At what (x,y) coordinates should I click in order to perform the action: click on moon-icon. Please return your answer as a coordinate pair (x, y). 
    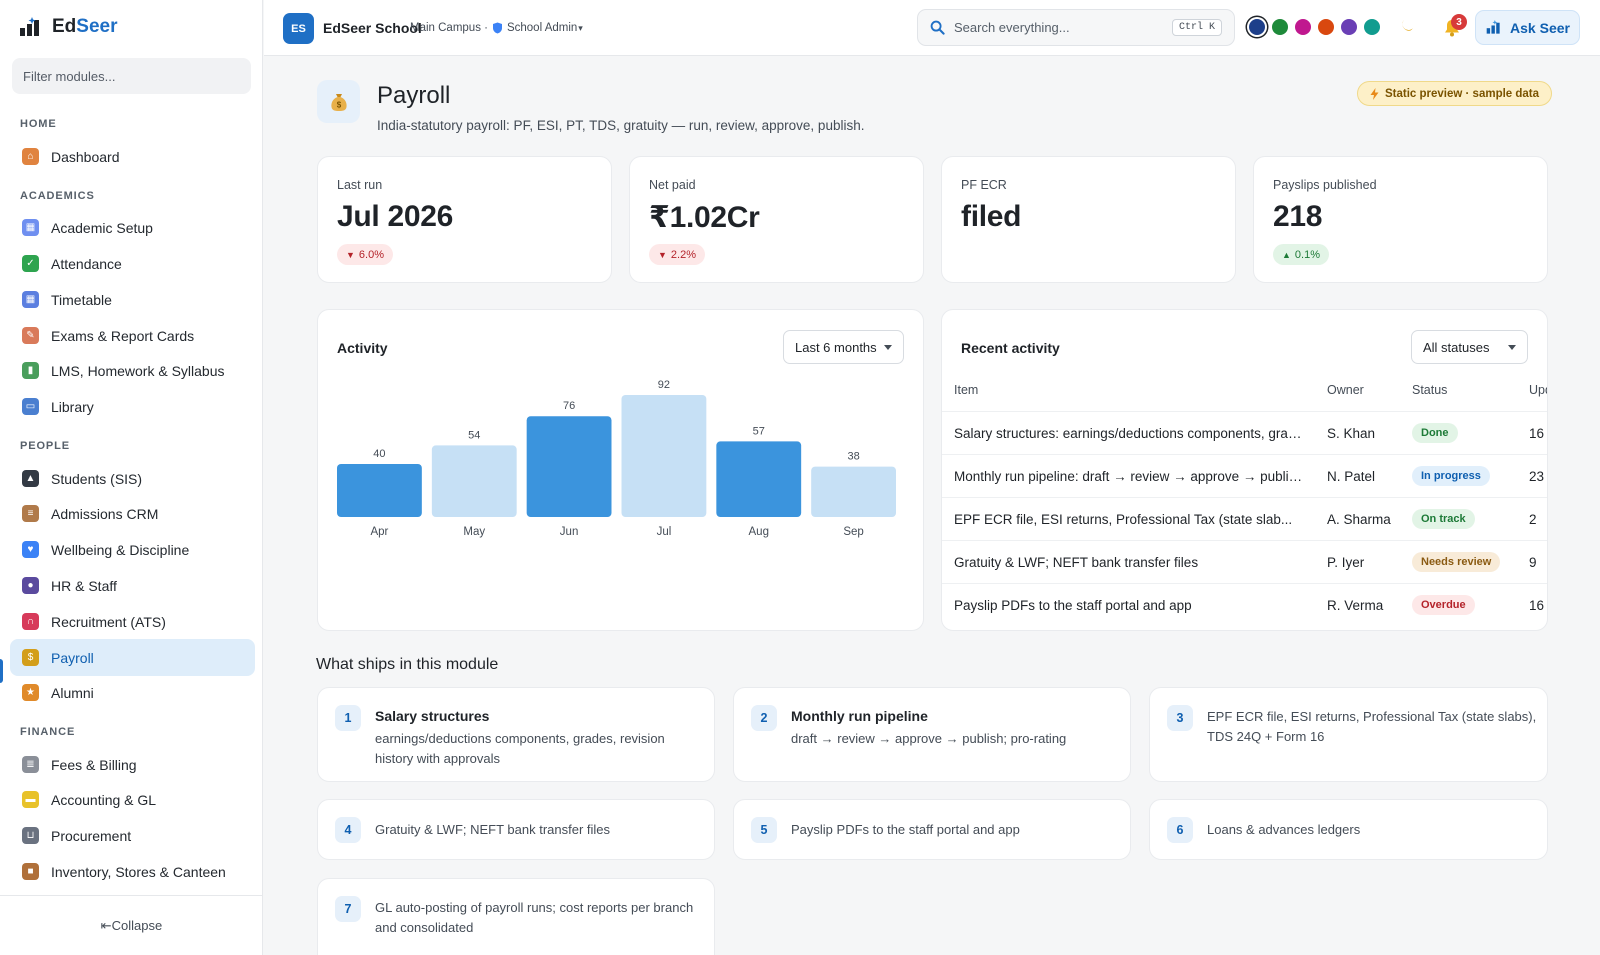
    Looking at the image, I should click on (1407, 26).